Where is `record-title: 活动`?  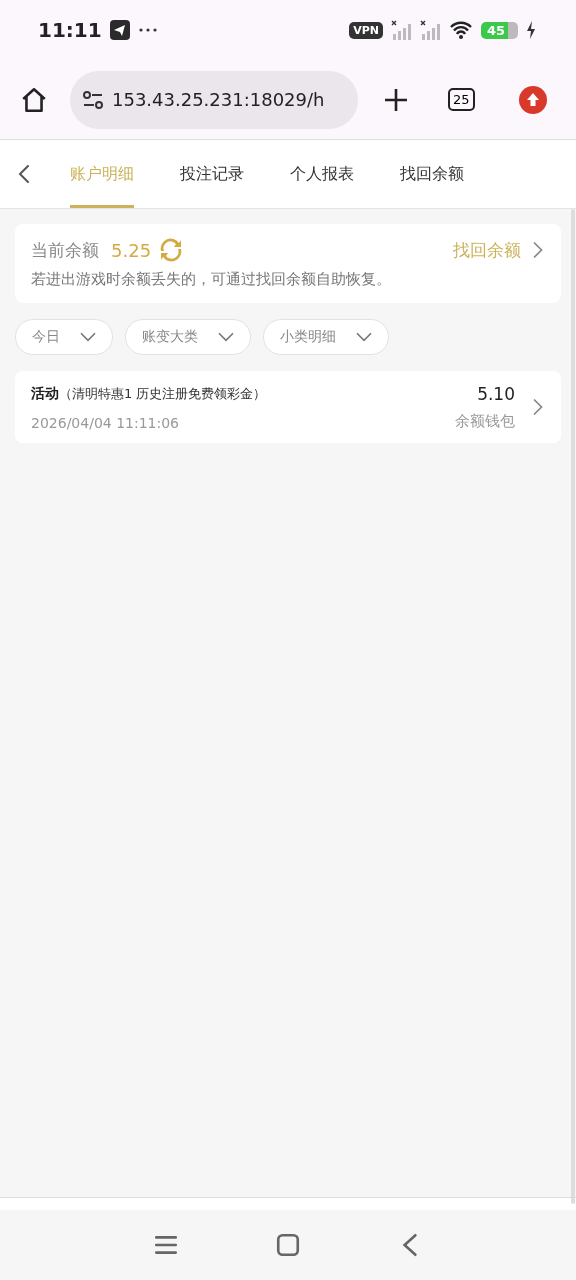 record-title: 活动 is located at coordinates (45, 393).